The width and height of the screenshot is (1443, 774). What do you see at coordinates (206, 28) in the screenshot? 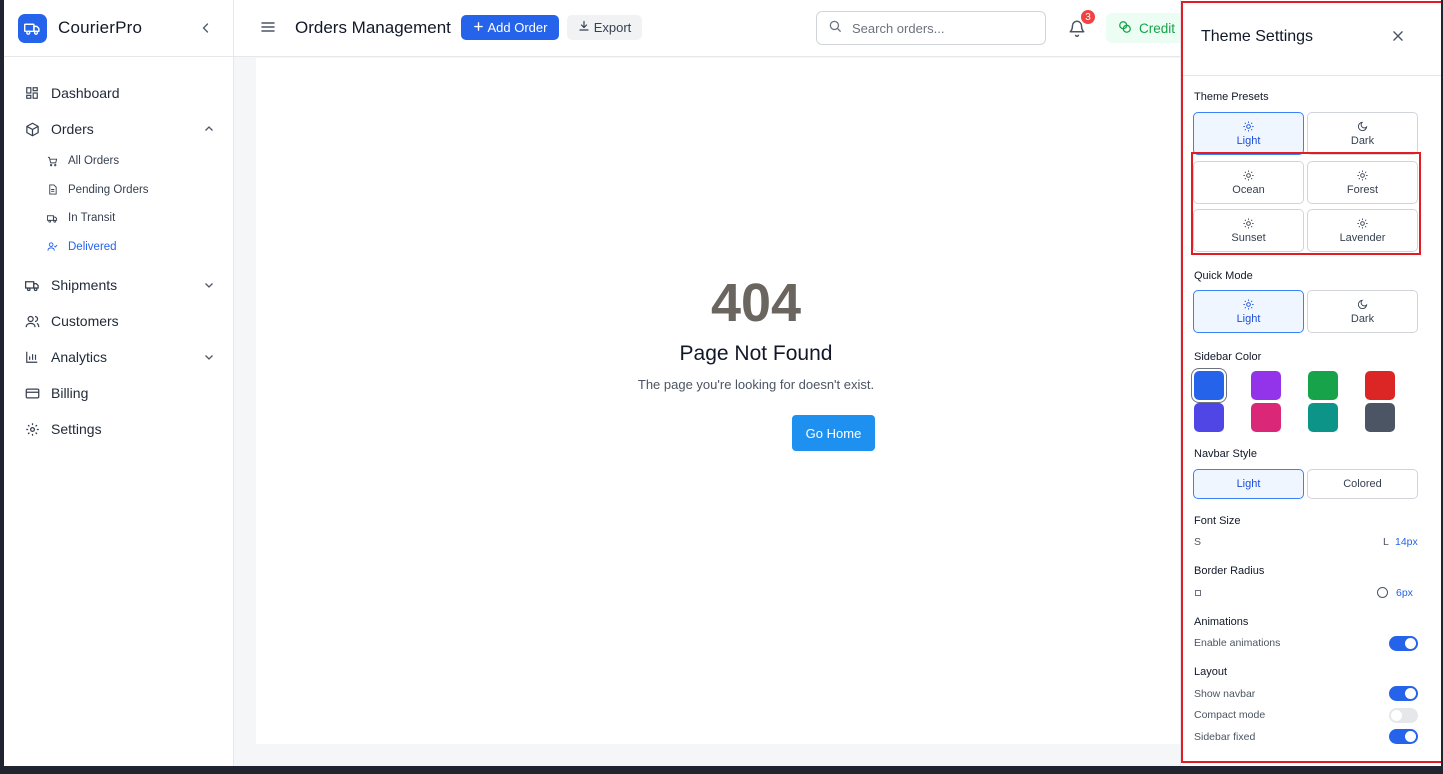
I see `collapse-sidebar-button` at bounding box center [206, 28].